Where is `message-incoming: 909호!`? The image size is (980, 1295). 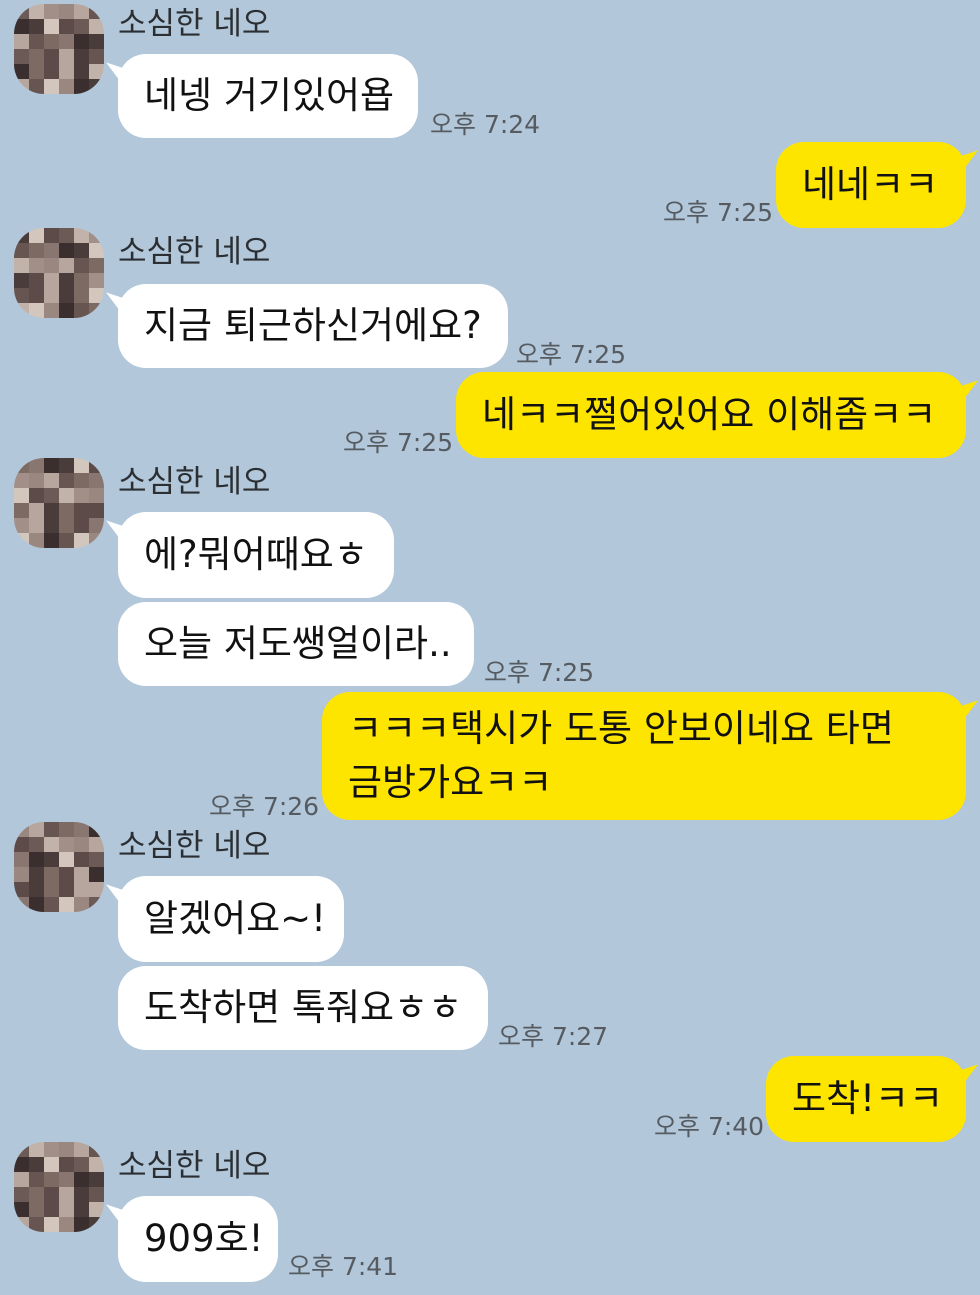 message-incoming: 909호! is located at coordinates (198, 1239).